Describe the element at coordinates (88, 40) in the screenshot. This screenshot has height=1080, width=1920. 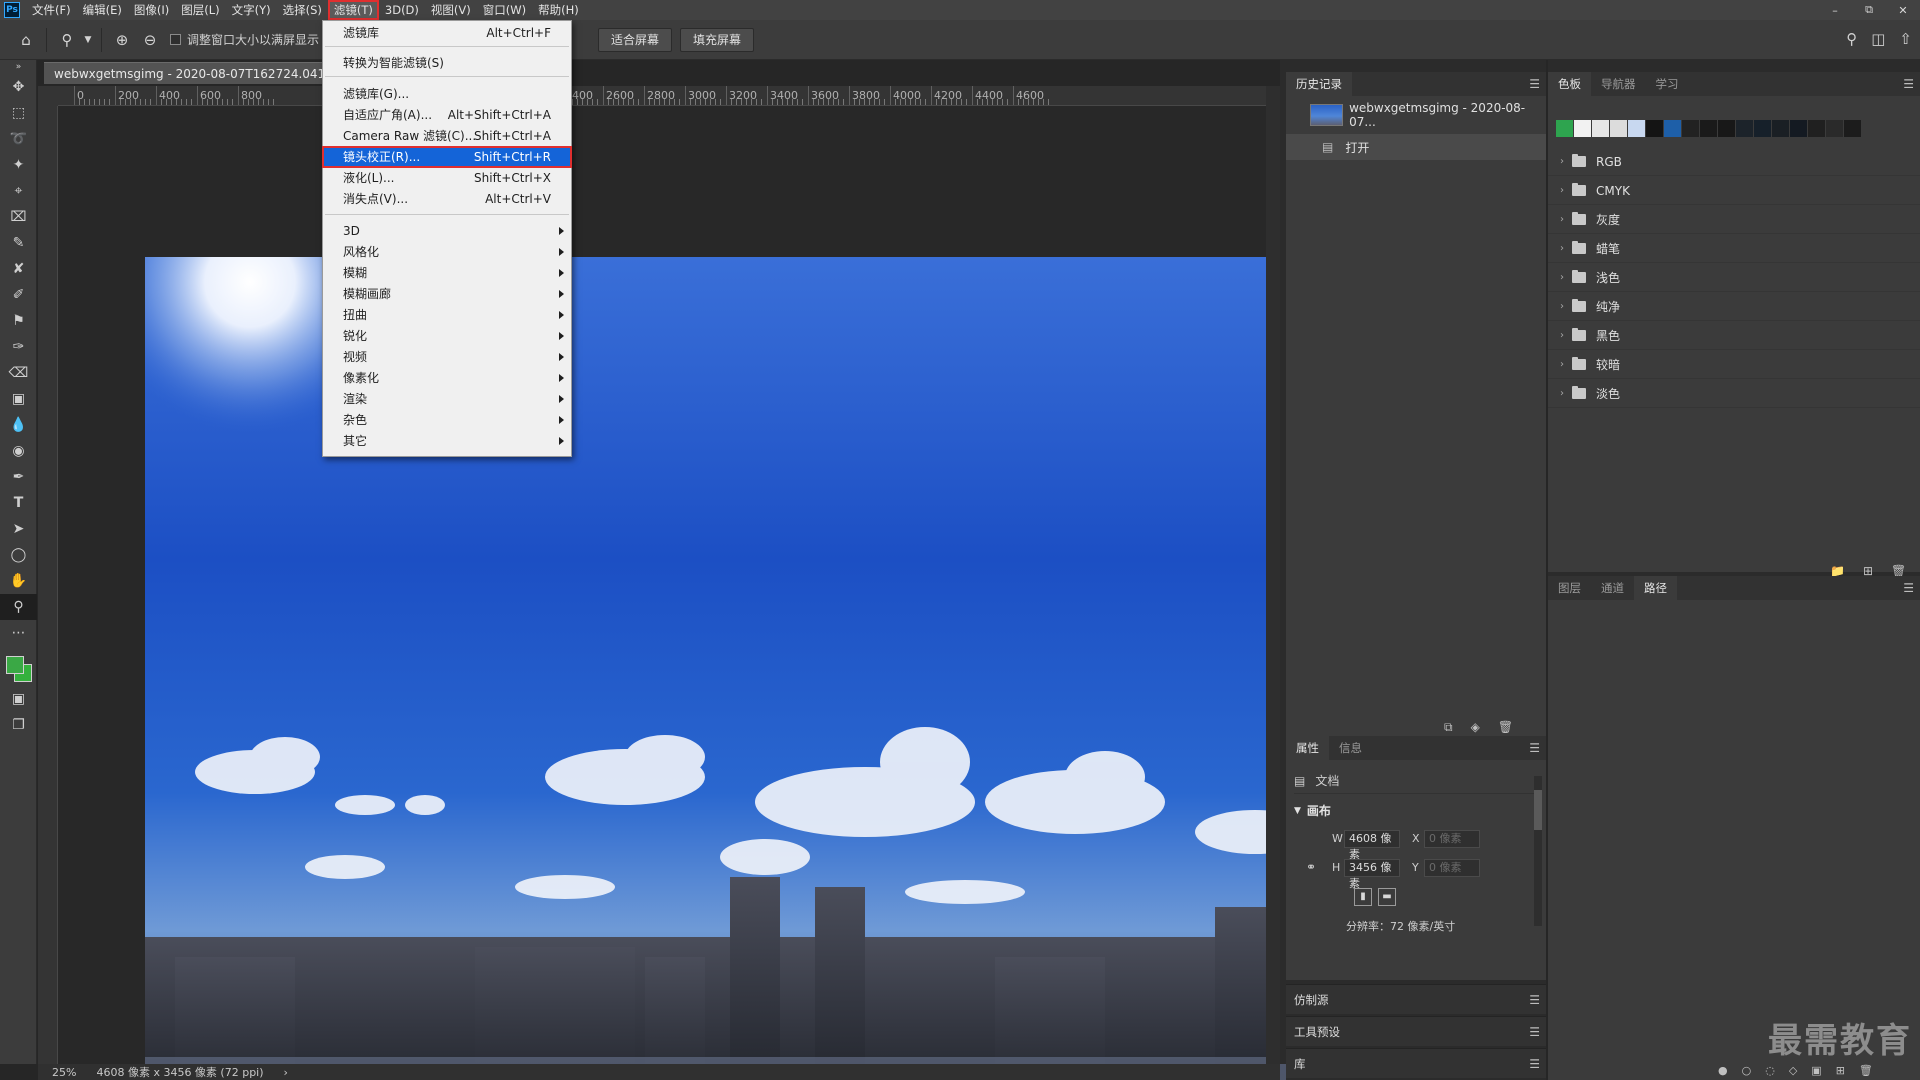
I see `chevron-down-icon: ▼` at that location.